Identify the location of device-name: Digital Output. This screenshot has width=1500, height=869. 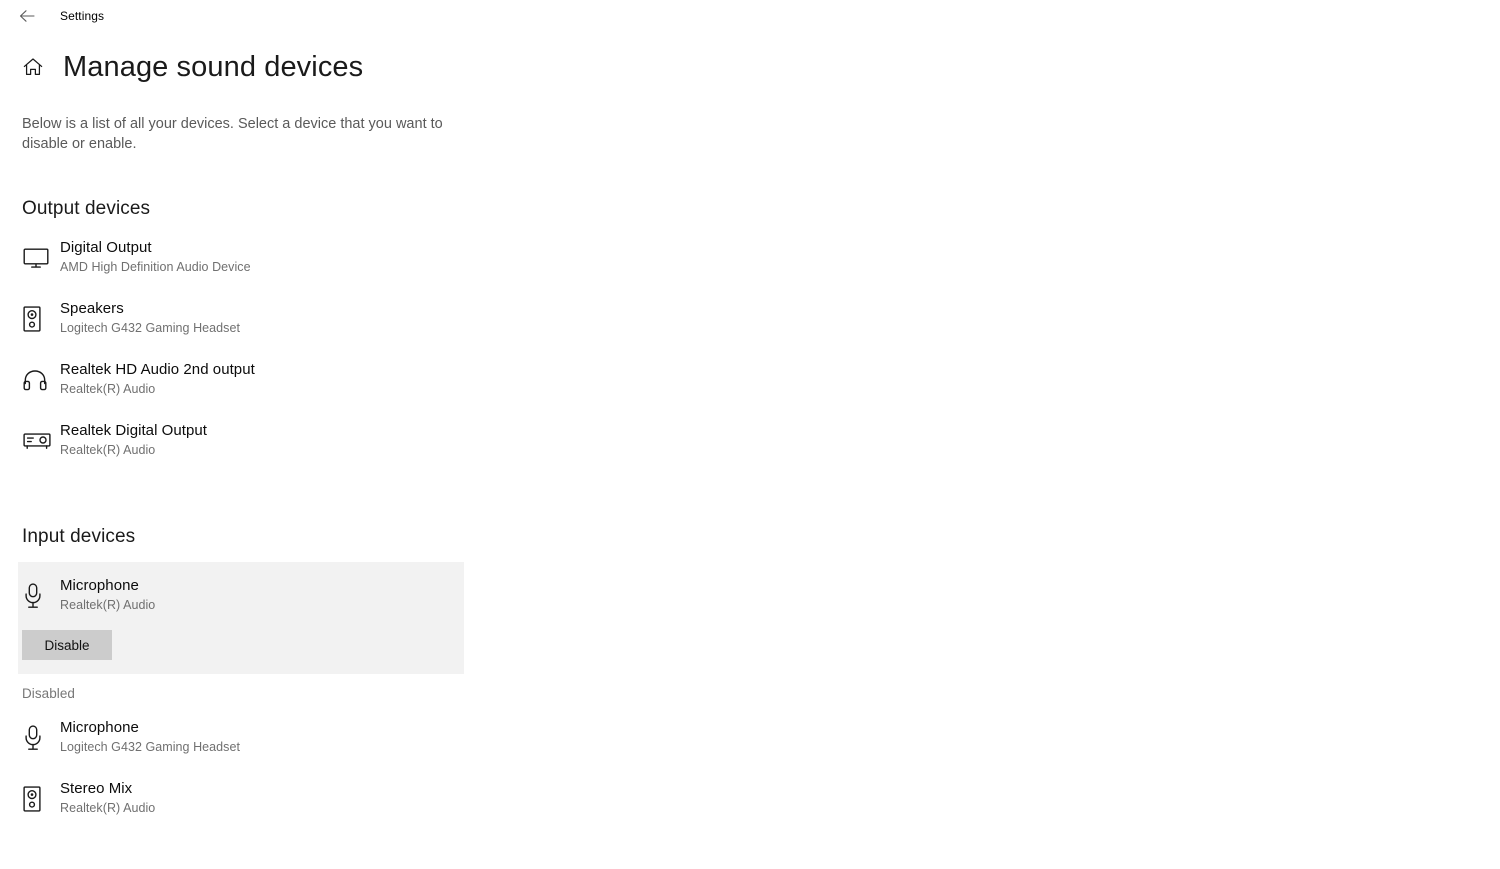
(106, 247).